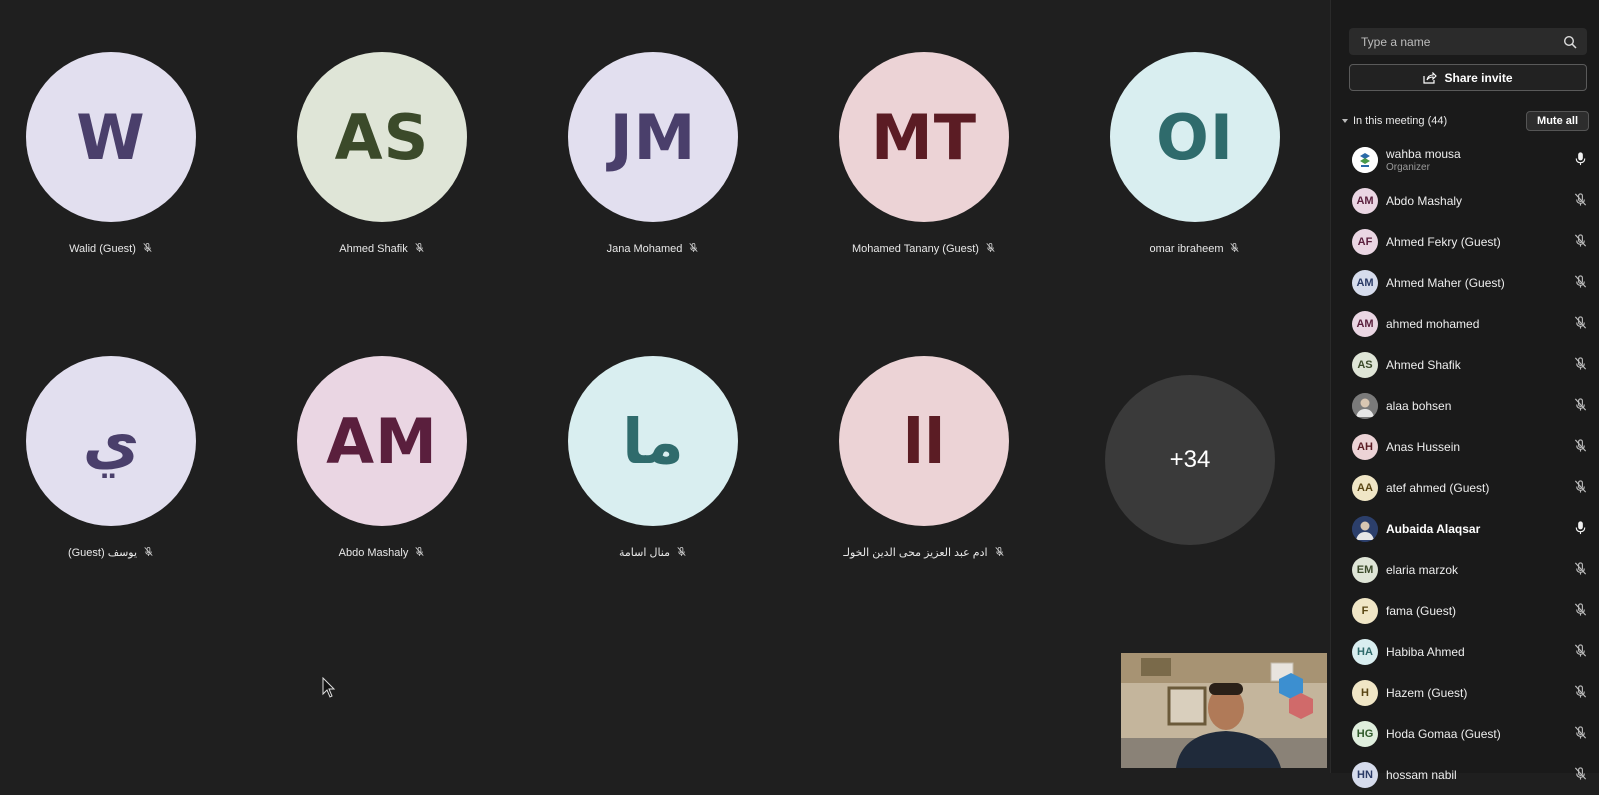 The image size is (1599, 795). Describe the element at coordinates (1424, 200) in the screenshot. I see `participant-list-name: Abdo Mashaly` at that location.